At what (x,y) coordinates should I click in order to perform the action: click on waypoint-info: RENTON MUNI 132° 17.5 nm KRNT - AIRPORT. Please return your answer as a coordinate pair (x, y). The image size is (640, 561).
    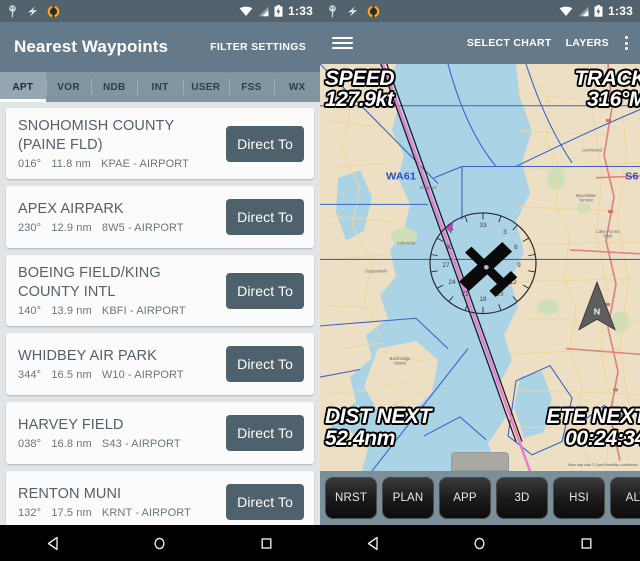
    Looking at the image, I should click on (122, 502).